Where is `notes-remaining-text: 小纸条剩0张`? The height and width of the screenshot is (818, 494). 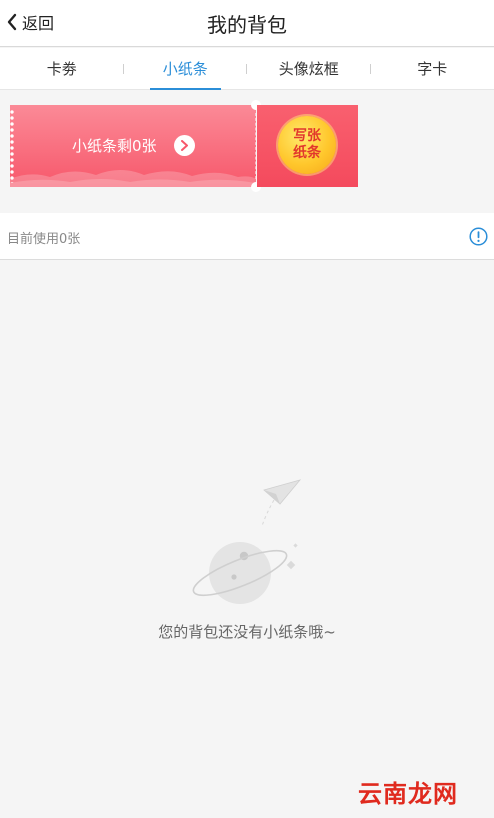
notes-remaining-text: 小纸条剩0张 is located at coordinates (114, 146).